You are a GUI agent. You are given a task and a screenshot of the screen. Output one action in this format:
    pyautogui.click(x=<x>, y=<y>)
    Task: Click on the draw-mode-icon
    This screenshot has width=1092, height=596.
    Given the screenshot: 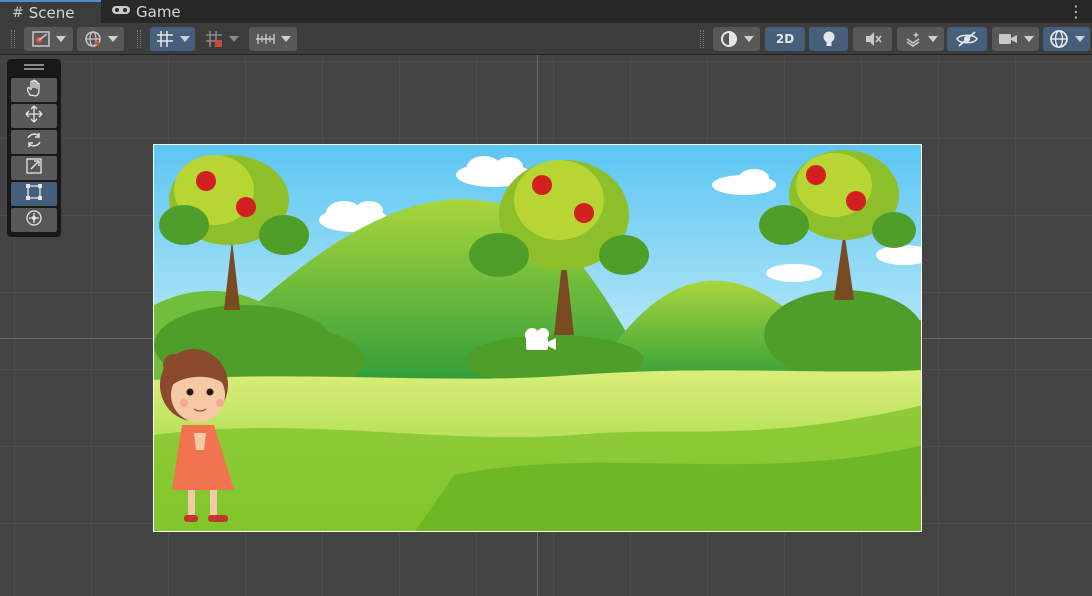 What is the action you would take?
    pyautogui.click(x=40, y=39)
    